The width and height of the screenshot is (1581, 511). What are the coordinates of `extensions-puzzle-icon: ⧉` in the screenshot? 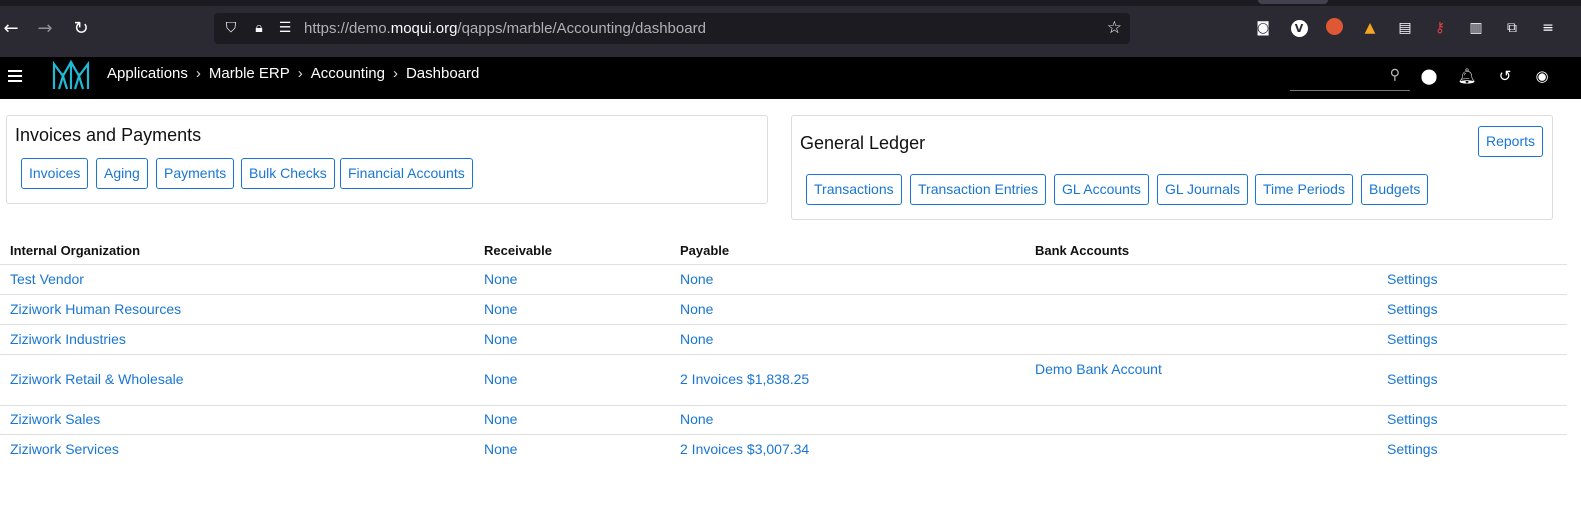 It's located at (1512, 28).